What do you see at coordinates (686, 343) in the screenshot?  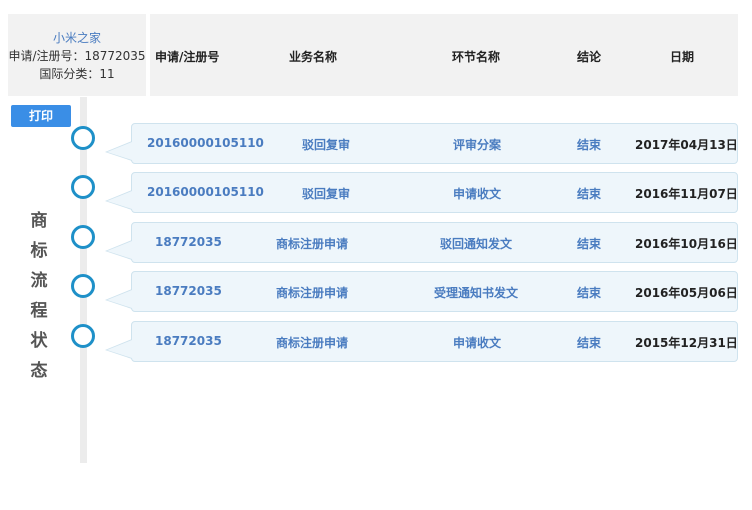 I see `row-date: 2015年12月31日` at bounding box center [686, 343].